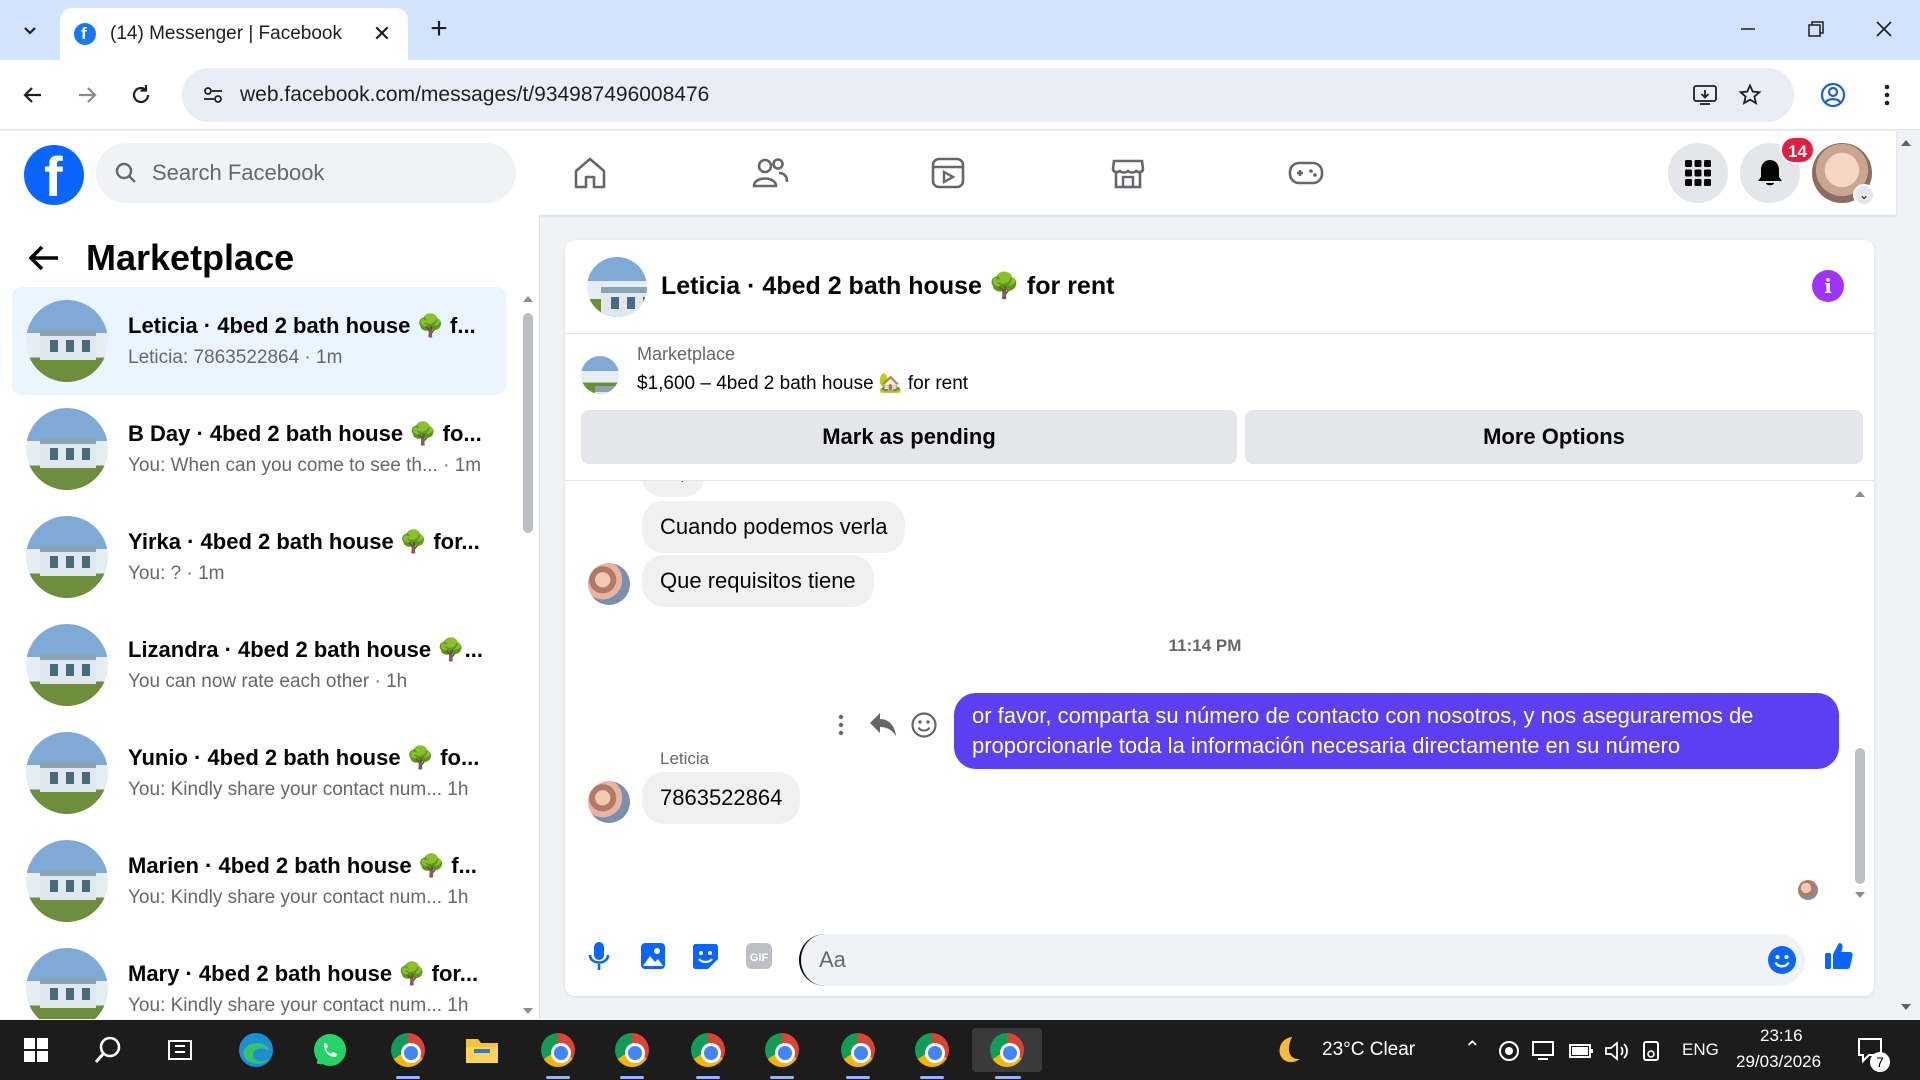  I want to click on chat-title: Leticia · 4bed 2 bath house 🌳 for rent, so click(887, 286).